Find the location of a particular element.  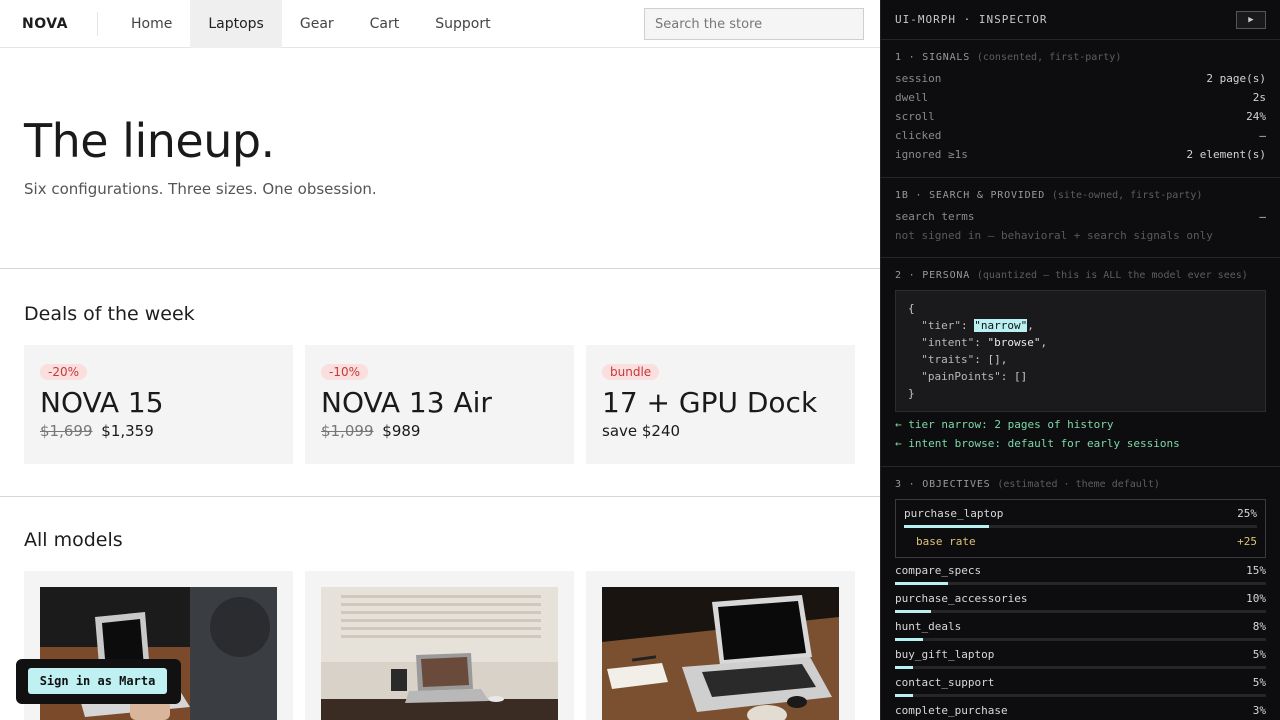

objective-name: compare_specs is located at coordinates (938, 570).